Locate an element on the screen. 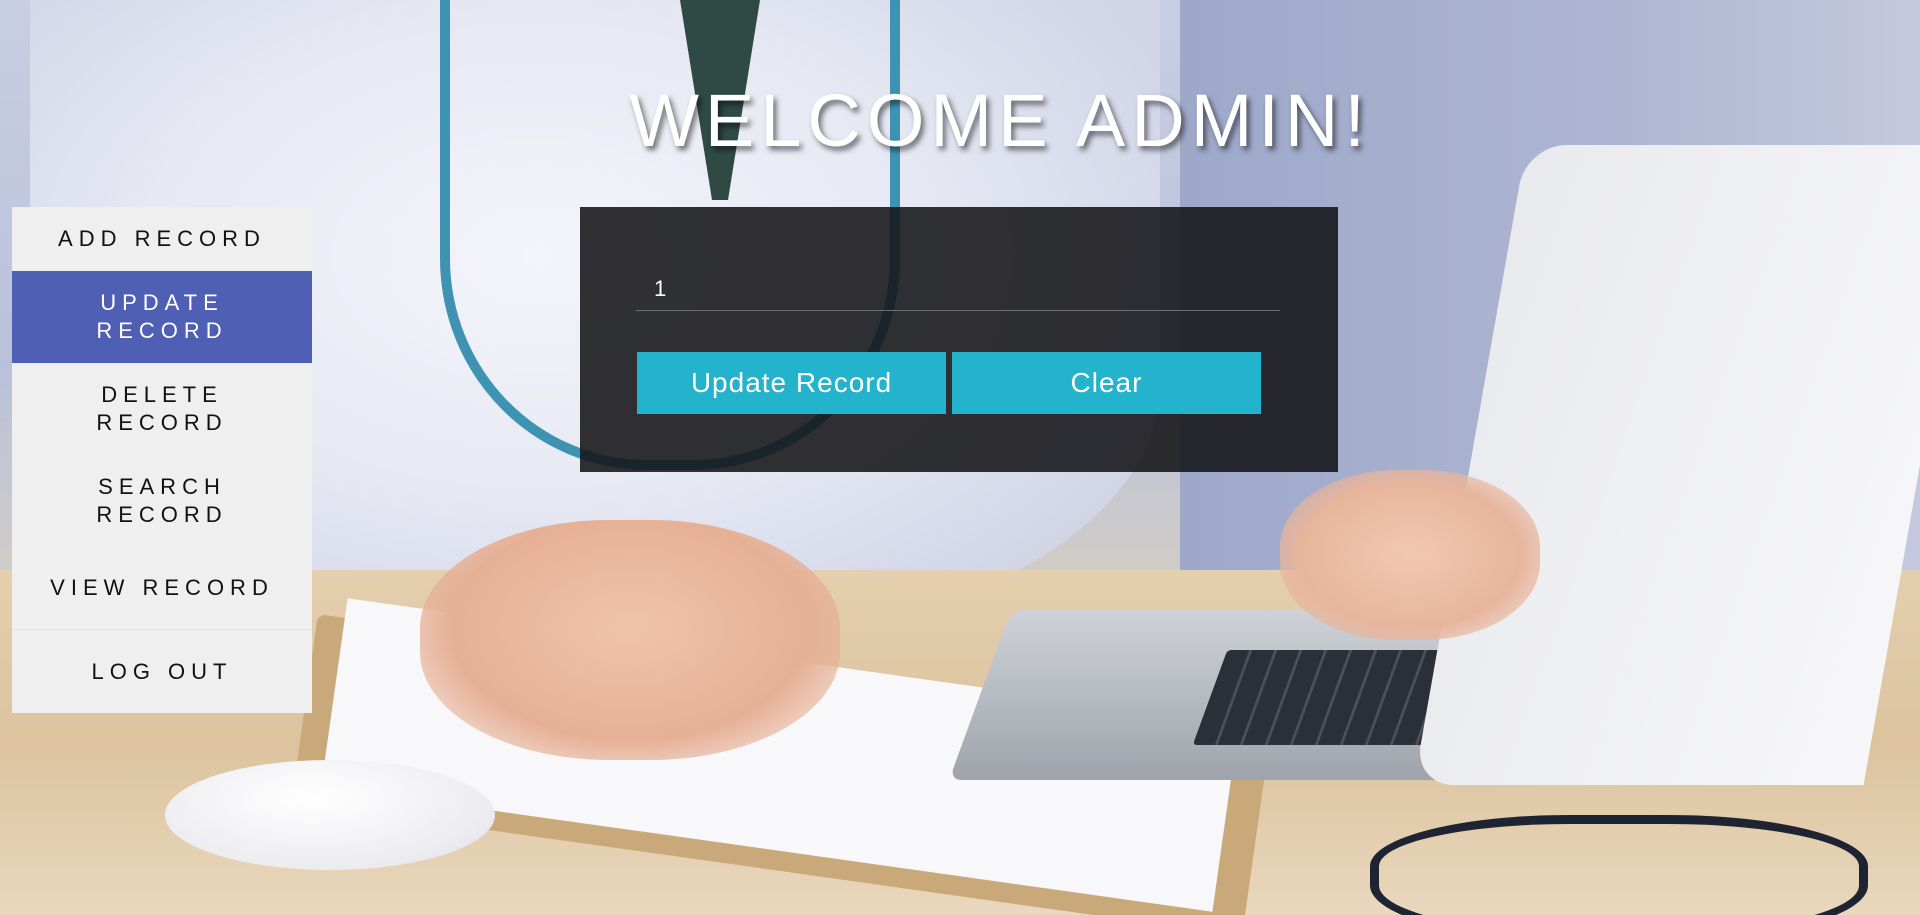  sidebar-item-label: VIEW RECORD is located at coordinates (162, 587).